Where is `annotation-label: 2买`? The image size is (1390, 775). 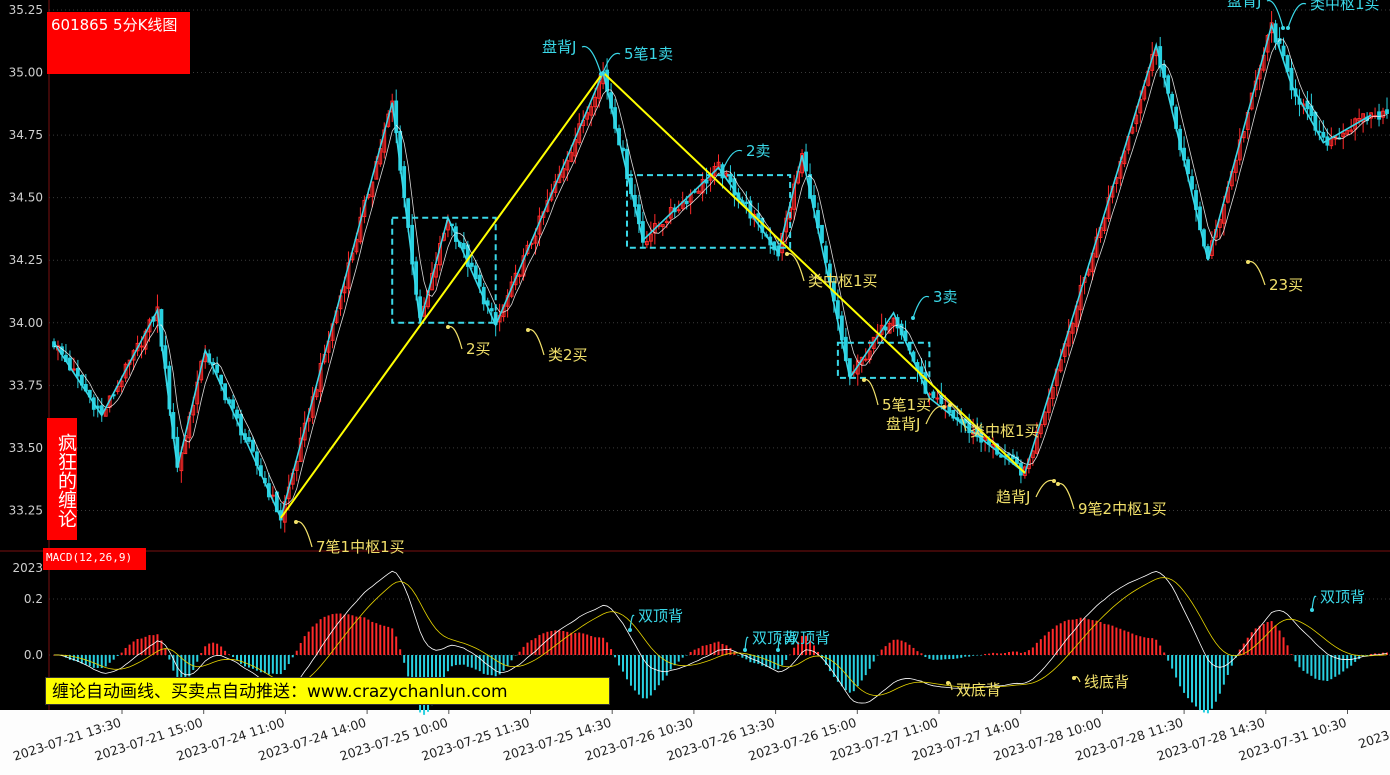
annotation-label: 2买 is located at coordinates (478, 349).